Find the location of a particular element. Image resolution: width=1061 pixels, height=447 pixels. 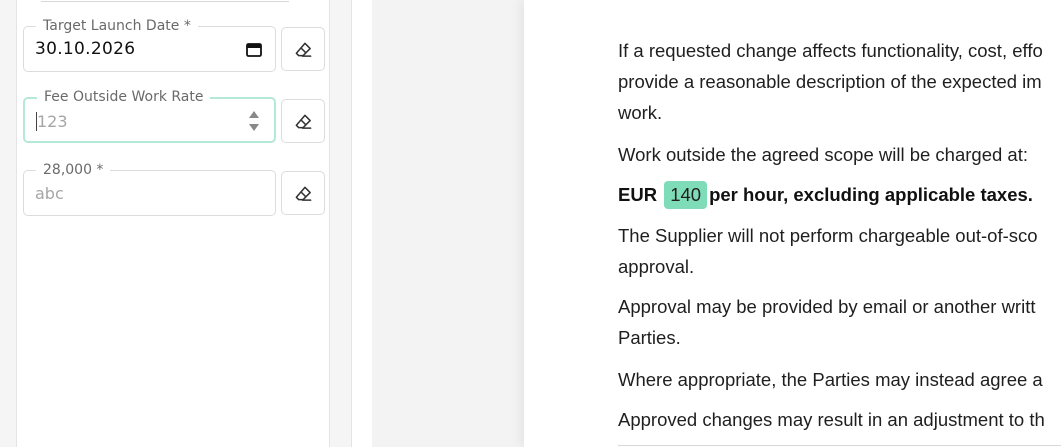

number-placeholder: 123 is located at coordinates (52, 121).